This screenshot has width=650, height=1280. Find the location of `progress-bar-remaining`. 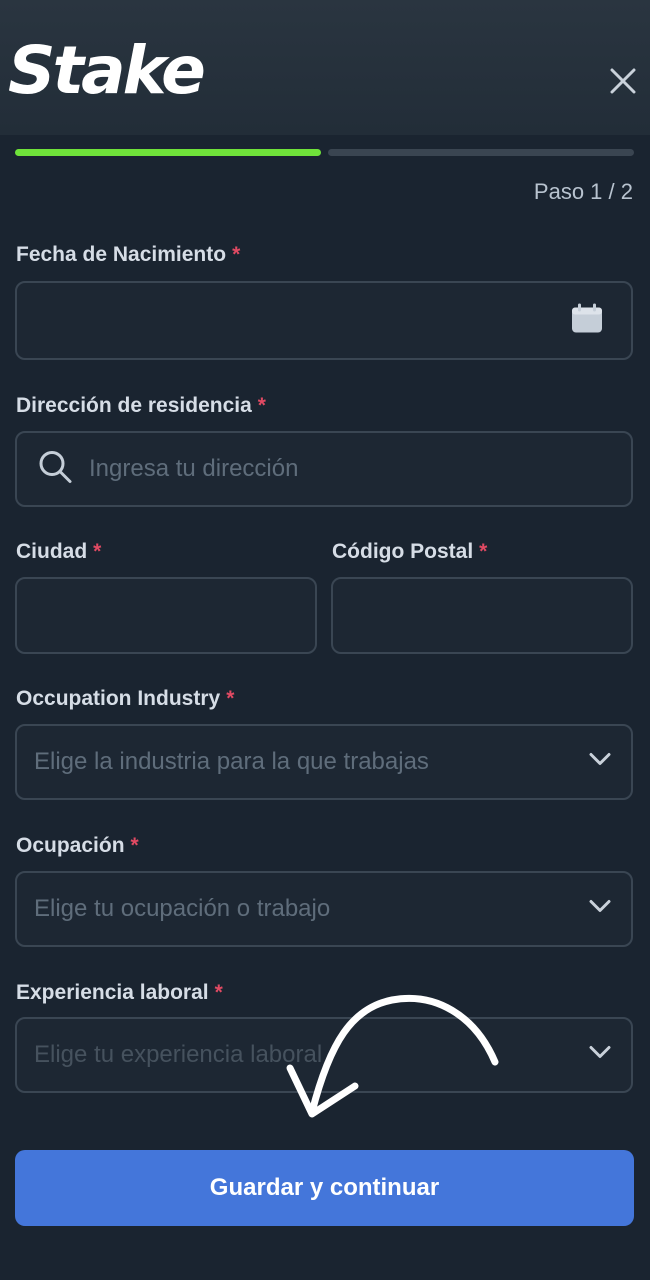

progress-bar-remaining is located at coordinates (481, 152).